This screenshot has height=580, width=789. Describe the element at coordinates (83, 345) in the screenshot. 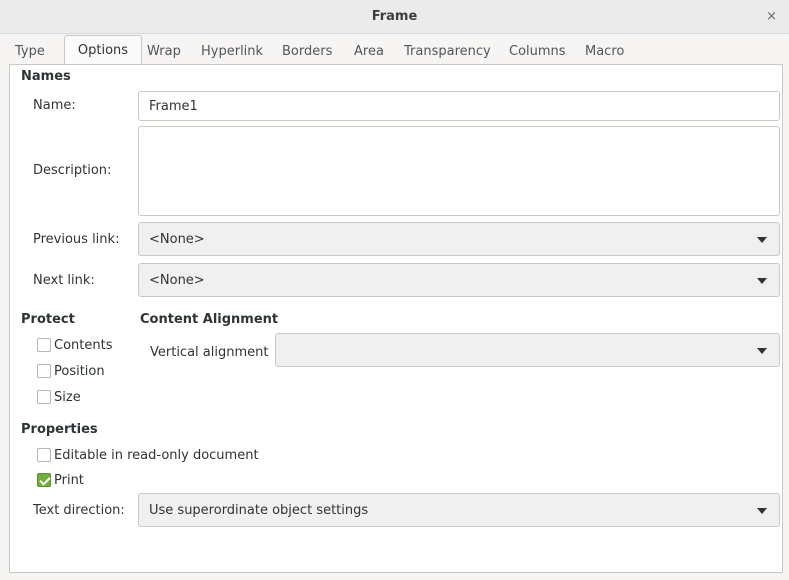

I see `protect-contents-label: Contents` at that location.